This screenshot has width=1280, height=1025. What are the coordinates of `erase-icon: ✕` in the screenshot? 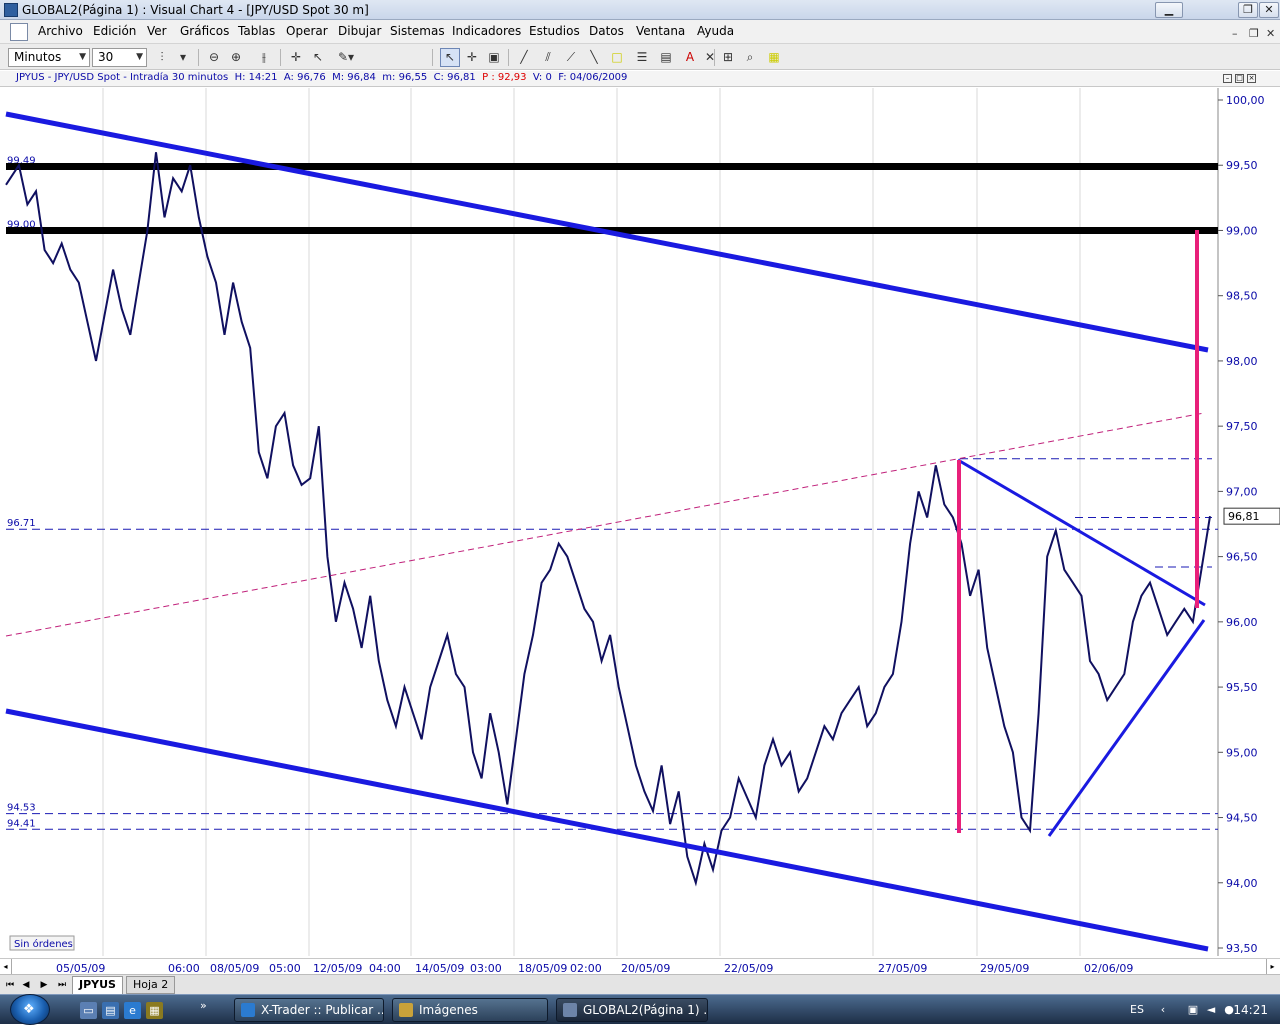 It's located at (710, 57).